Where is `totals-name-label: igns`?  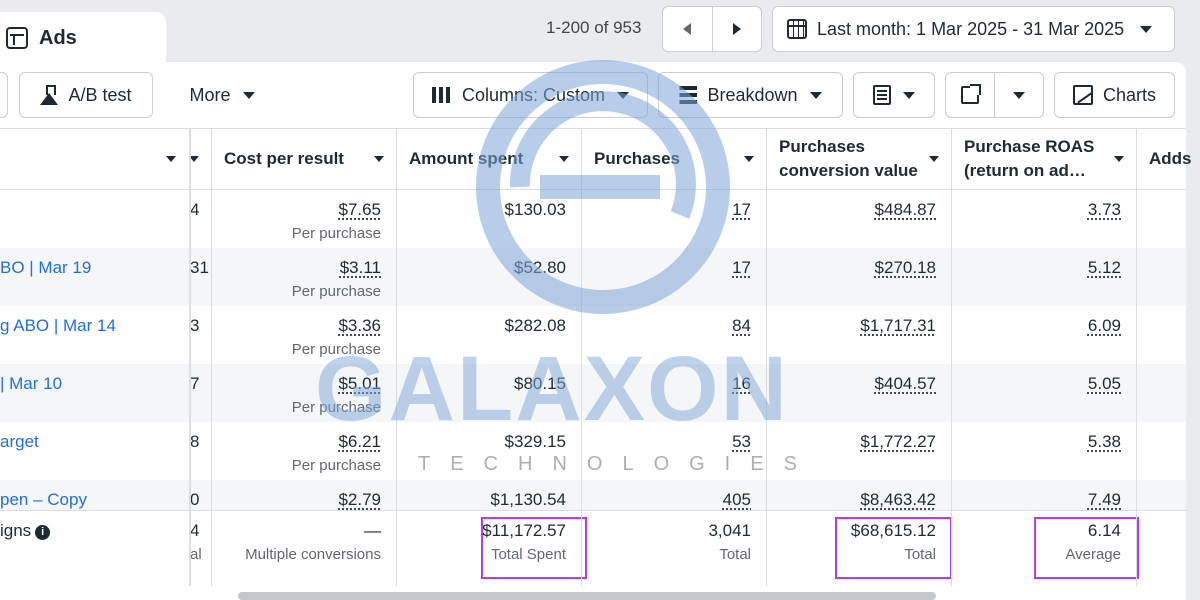
totals-name-label: igns is located at coordinates (16, 530).